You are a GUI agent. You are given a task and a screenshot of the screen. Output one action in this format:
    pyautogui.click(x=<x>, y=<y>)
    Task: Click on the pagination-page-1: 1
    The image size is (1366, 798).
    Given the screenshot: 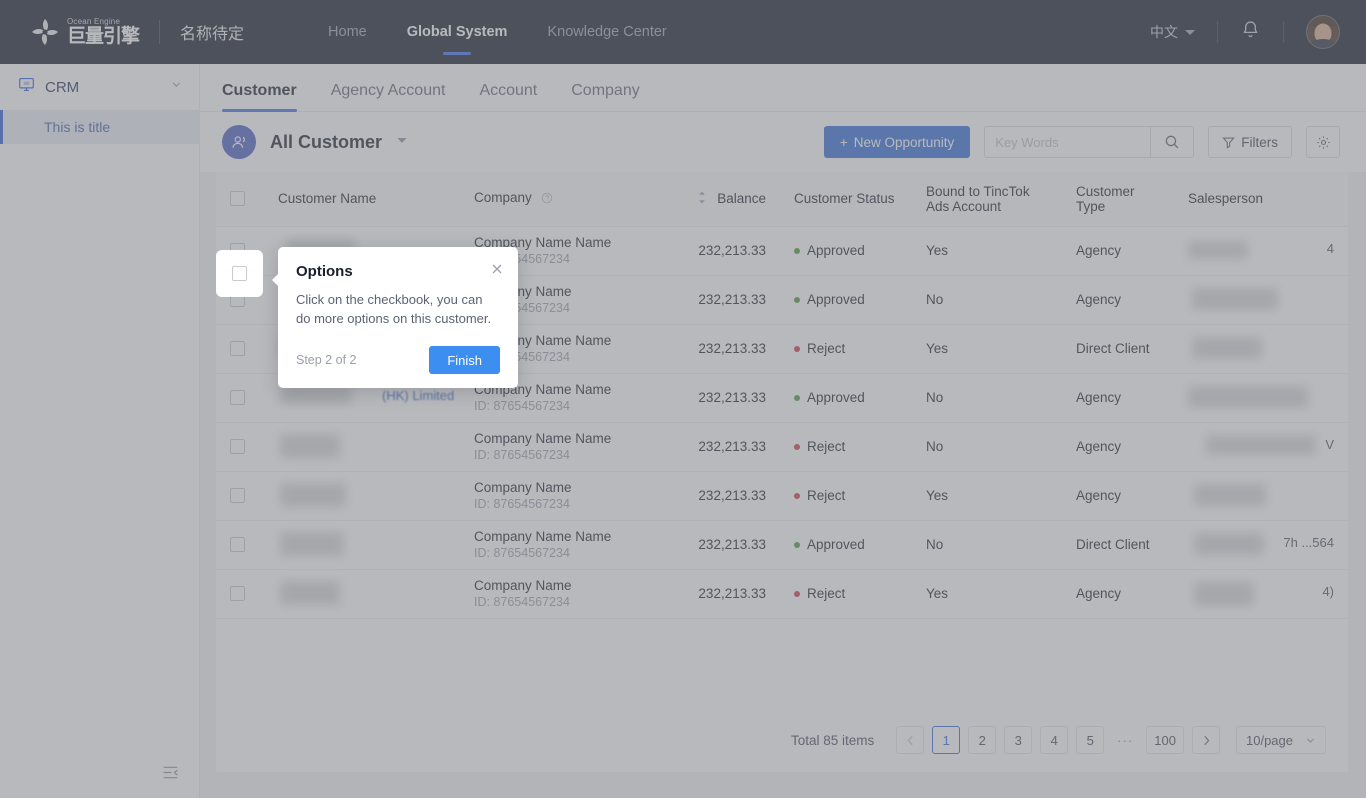 What is the action you would take?
    pyautogui.click(x=946, y=740)
    